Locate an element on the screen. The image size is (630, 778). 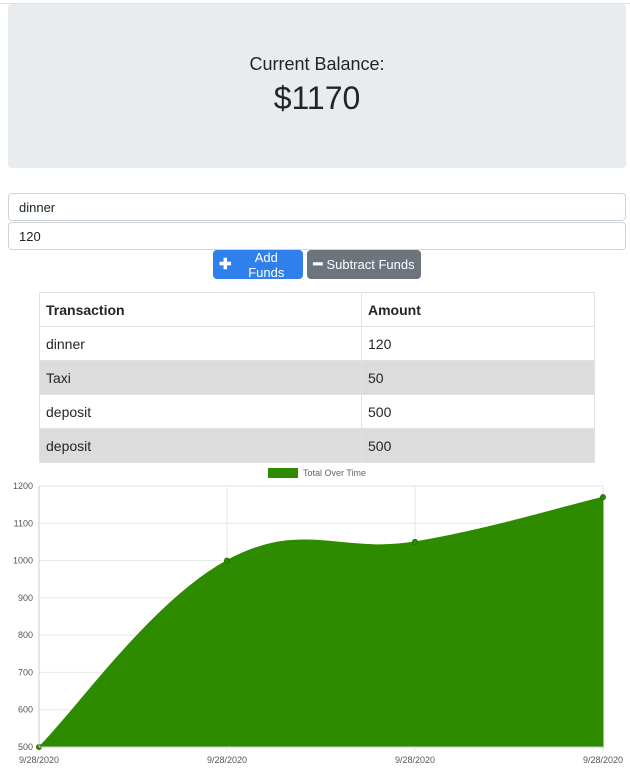
transaction-cell: Taxi is located at coordinates (200, 377).